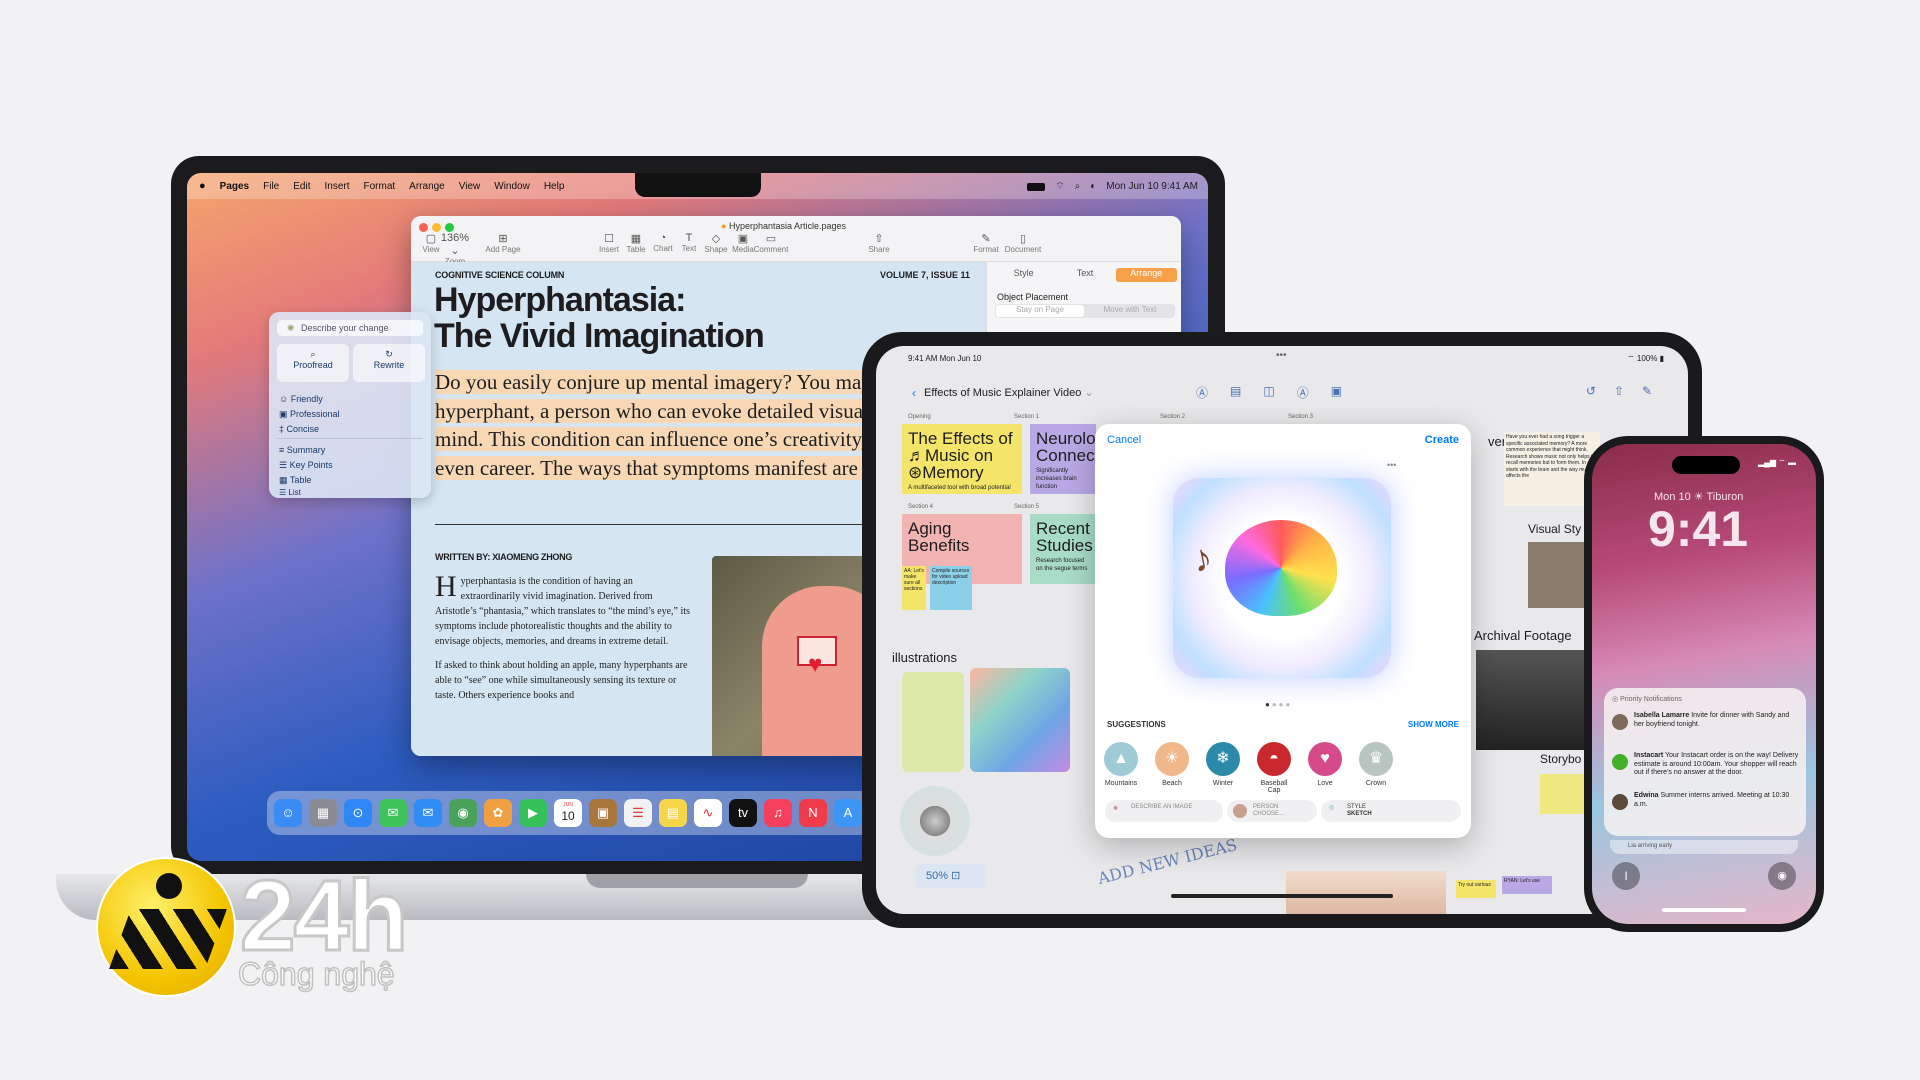 The image size is (1920, 1080). I want to click on mail-icon: ✉, so click(428, 813).